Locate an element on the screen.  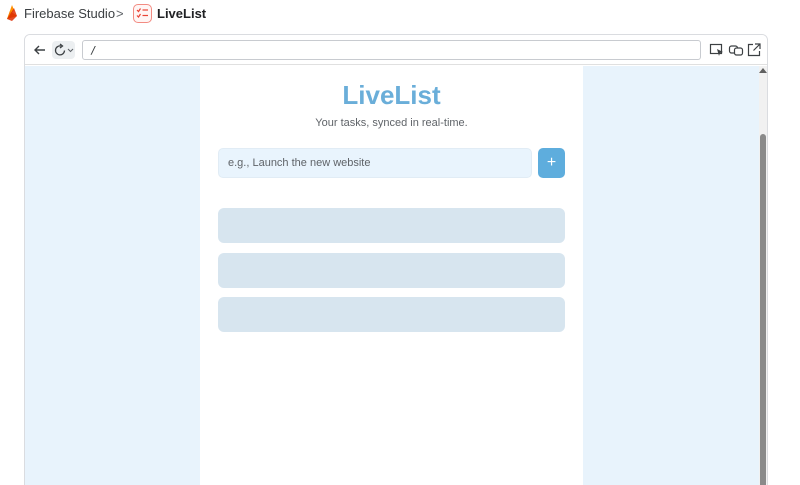
app-subtitle: Your tasks, synced in real-time. is located at coordinates (391, 123).